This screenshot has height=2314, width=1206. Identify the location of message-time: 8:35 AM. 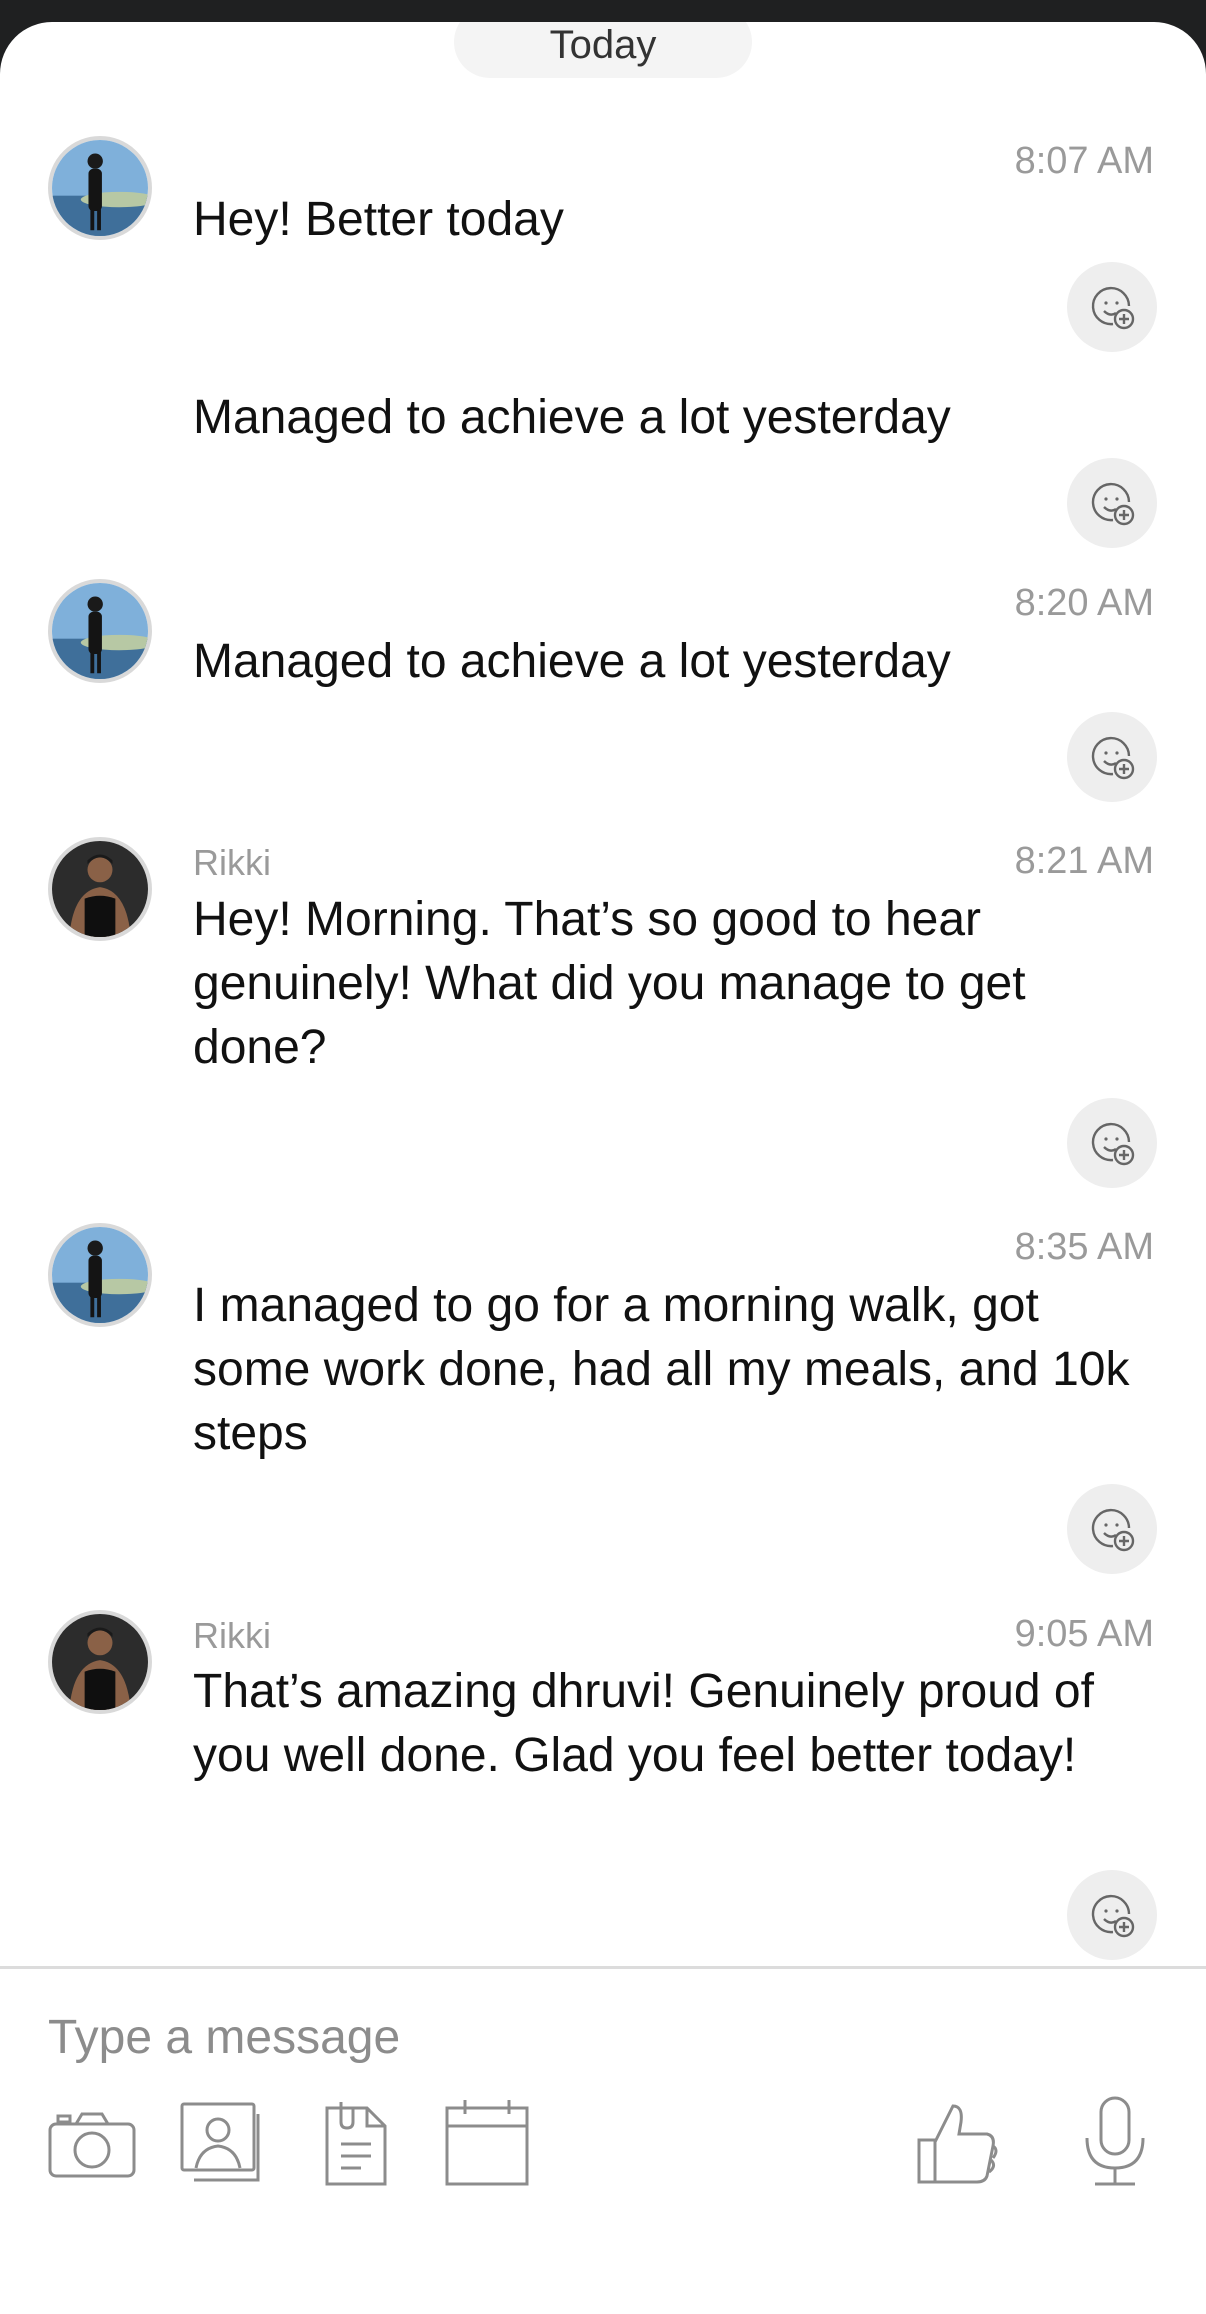
(1084, 1247).